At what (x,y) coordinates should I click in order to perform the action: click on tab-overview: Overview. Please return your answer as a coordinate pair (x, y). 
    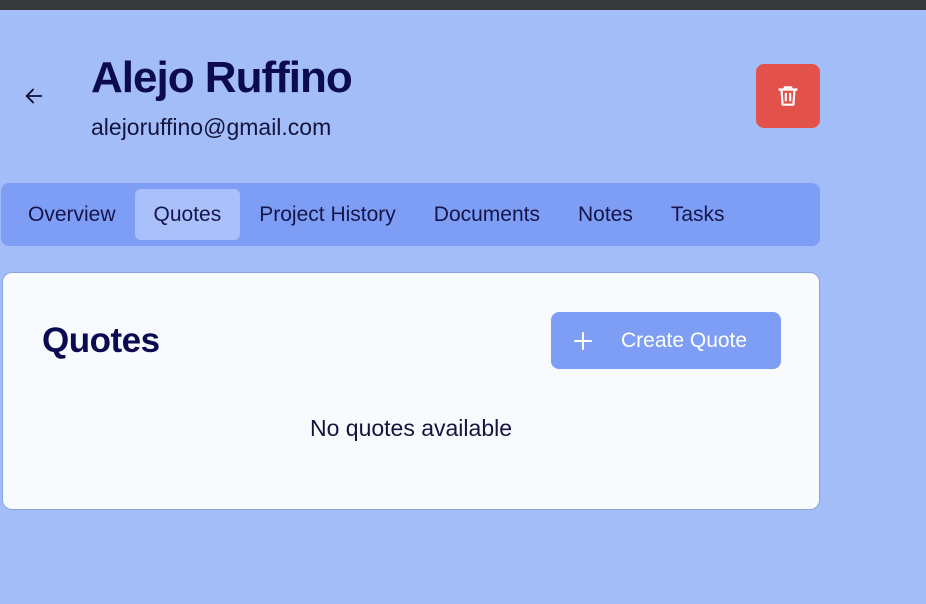
    Looking at the image, I should click on (72, 214).